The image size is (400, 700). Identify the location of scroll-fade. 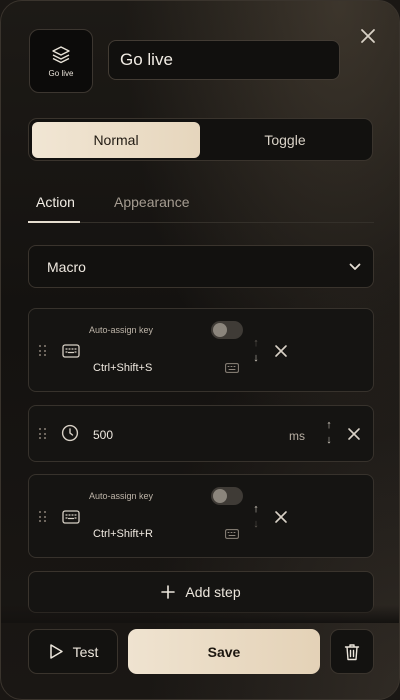
(200, 614).